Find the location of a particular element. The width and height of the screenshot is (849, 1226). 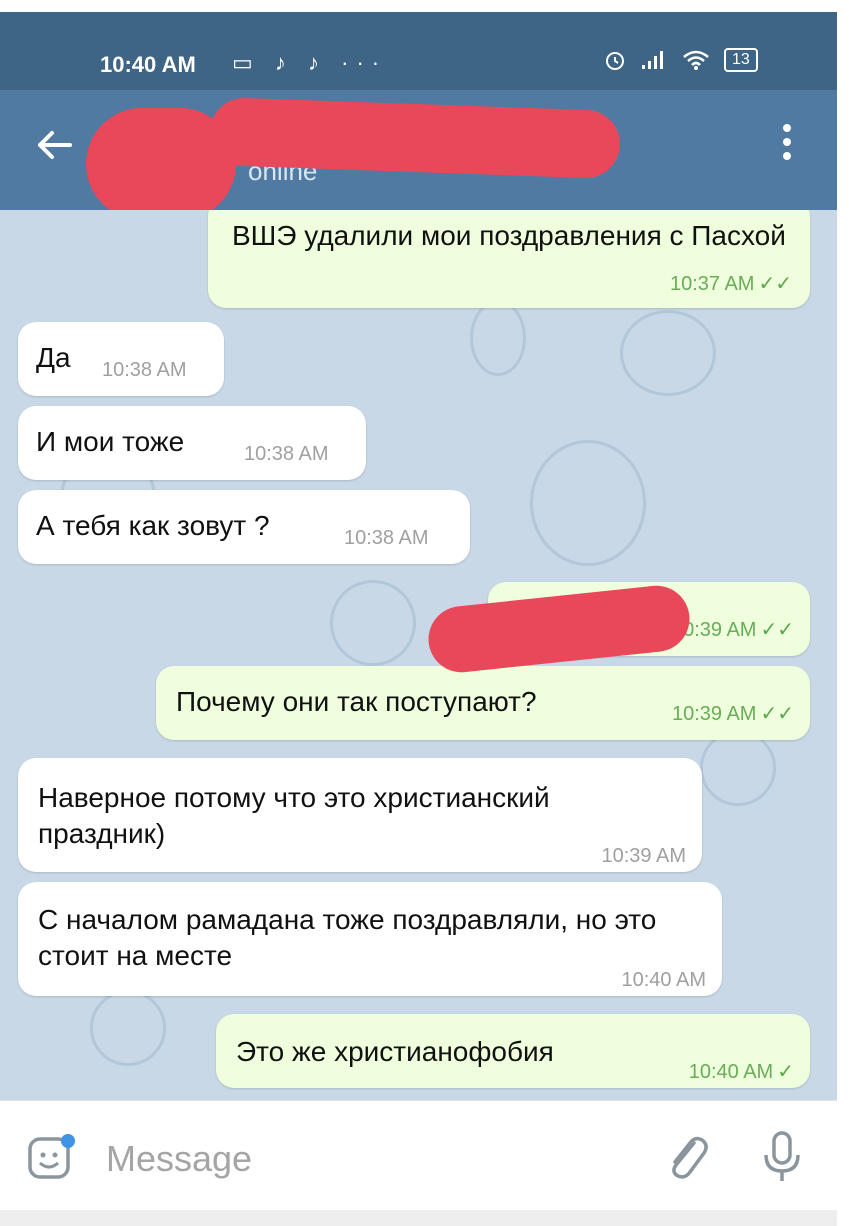

message-text: И мои тоже is located at coordinates (110, 441).